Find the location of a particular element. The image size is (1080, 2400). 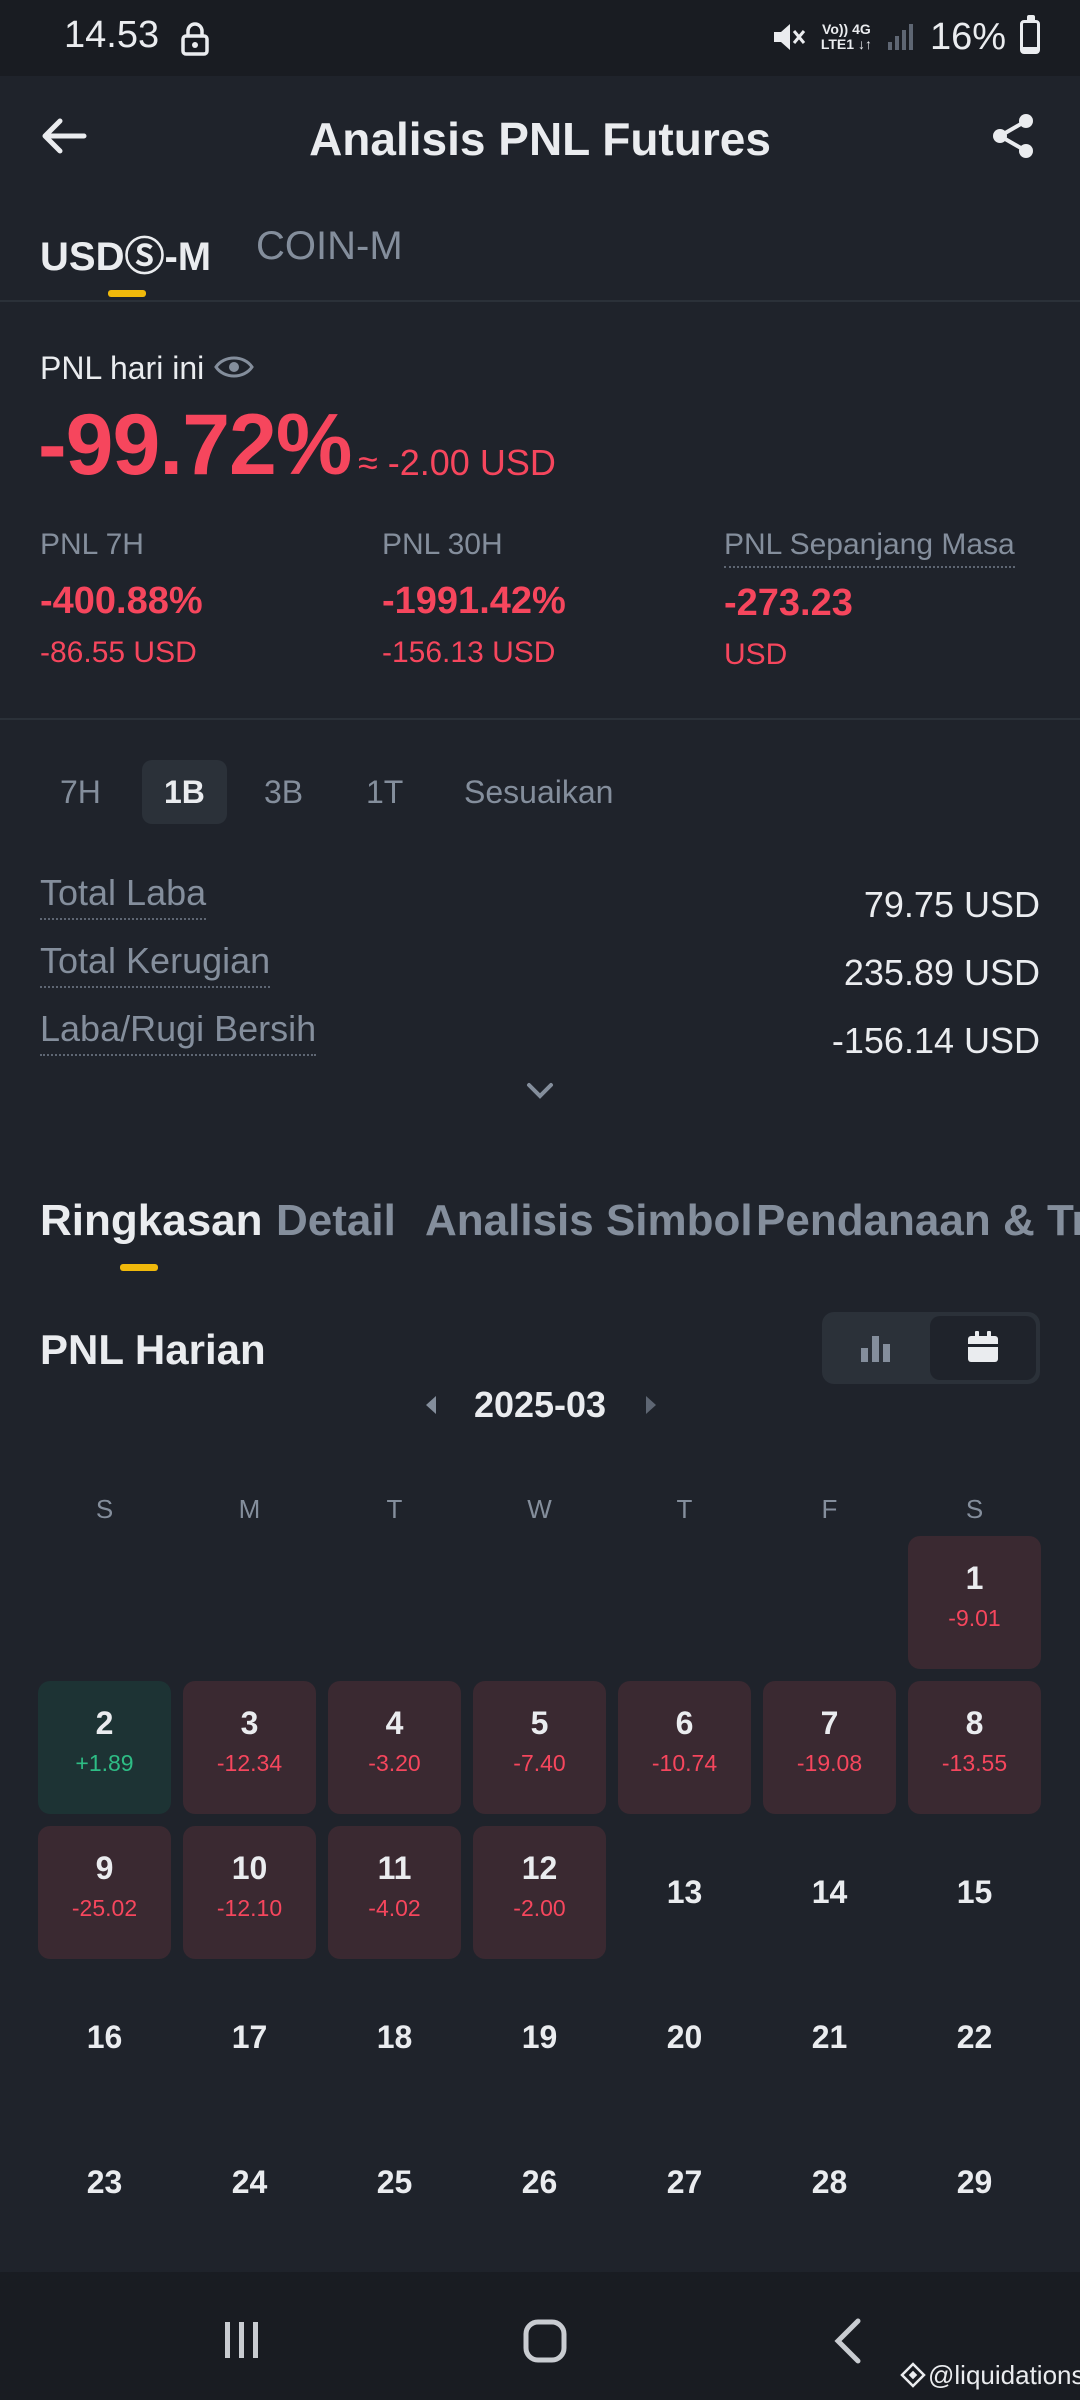

range-tab-1b: 1B is located at coordinates (184, 792).